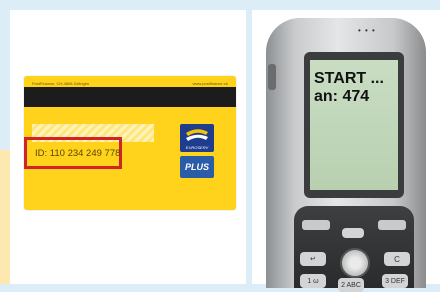  I want to click on menu-key, so click(353, 233).